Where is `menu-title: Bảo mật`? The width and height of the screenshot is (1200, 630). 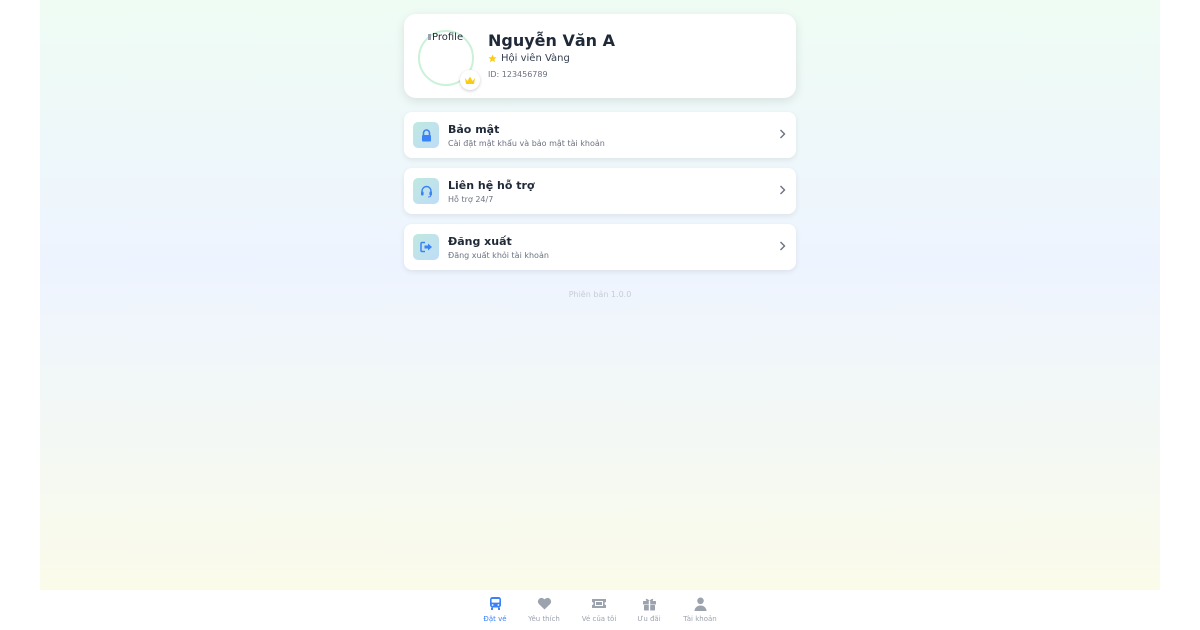 menu-title: Bảo mật is located at coordinates (474, 129).